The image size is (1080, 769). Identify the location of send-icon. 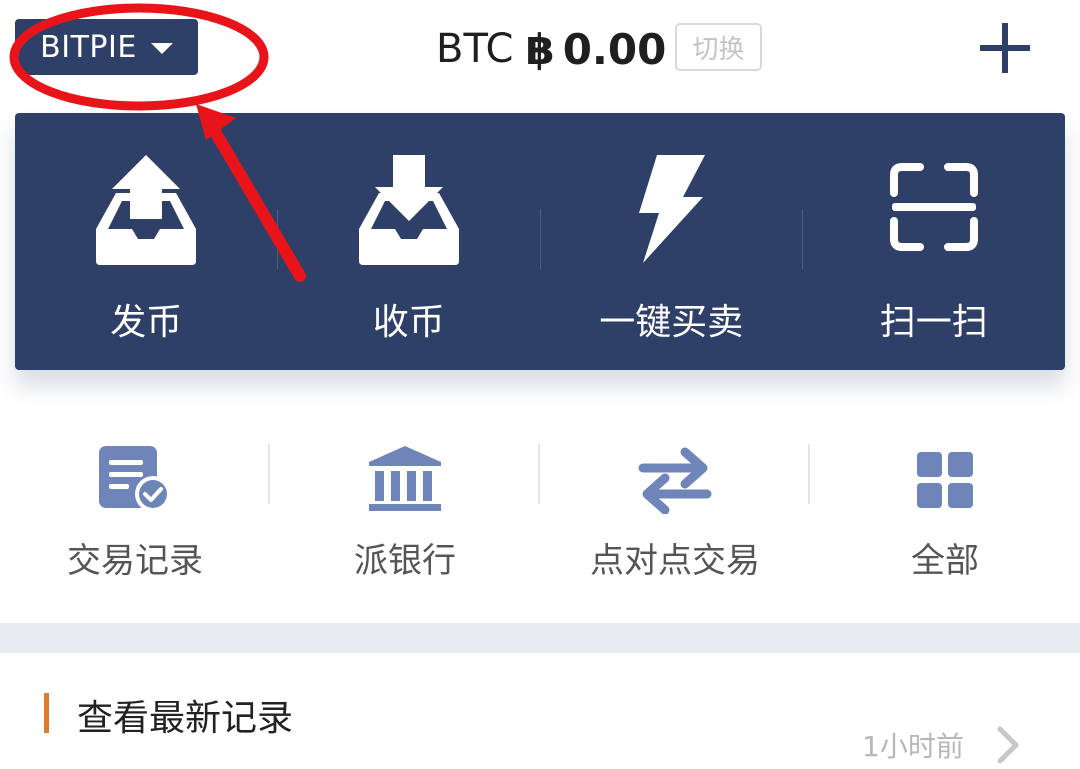
(146, 211).